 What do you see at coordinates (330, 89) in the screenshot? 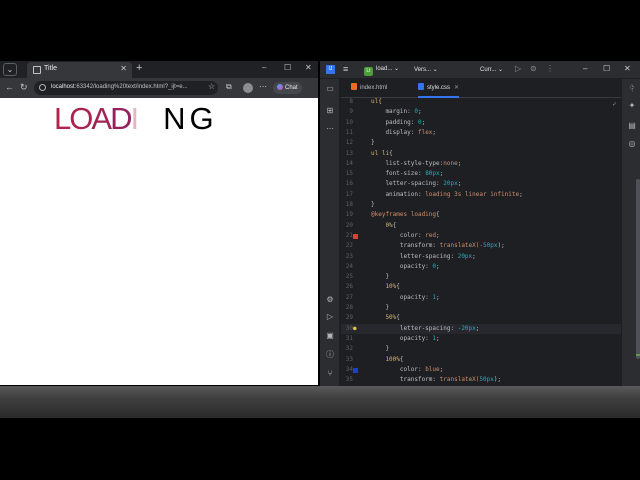
I see `project-folder-icon: ▭` at bounding box center [330, 89].